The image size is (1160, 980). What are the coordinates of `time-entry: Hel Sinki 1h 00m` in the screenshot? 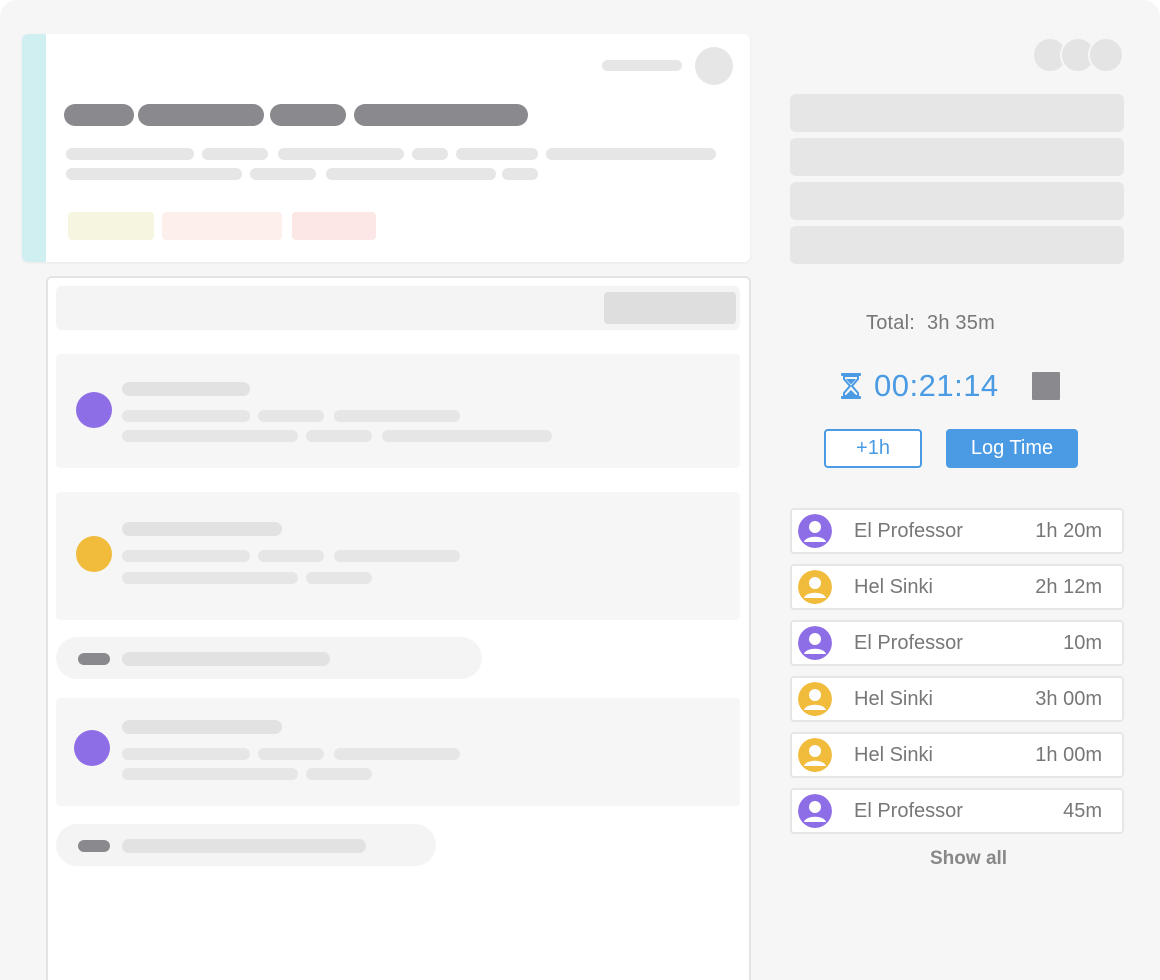 It's located at (957, 755).